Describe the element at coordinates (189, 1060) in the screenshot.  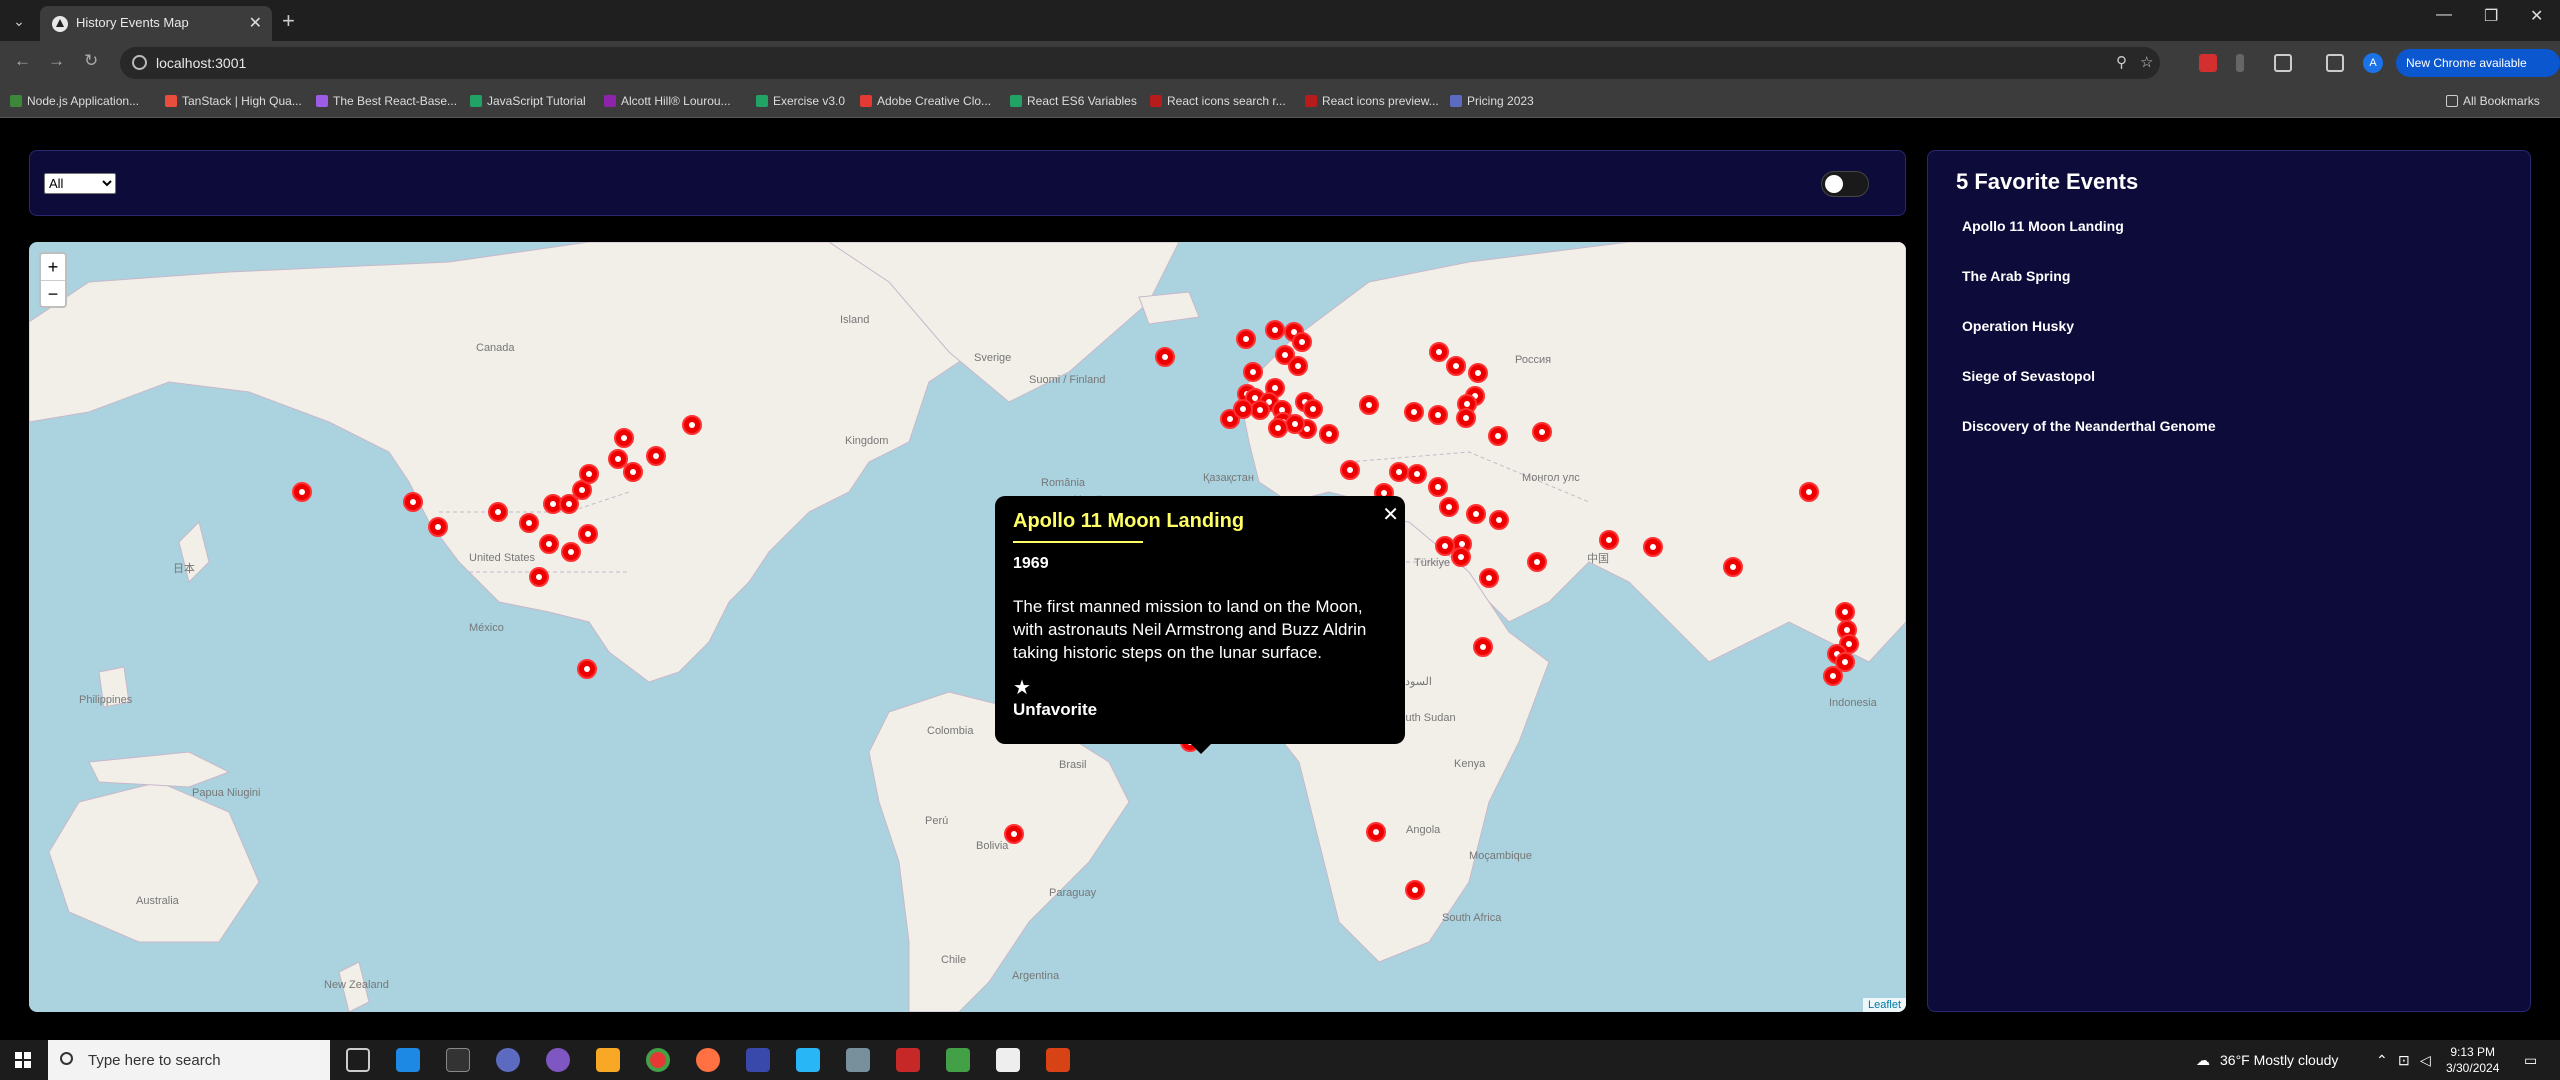
I see `taskbar-search: Type here to search` at that location.